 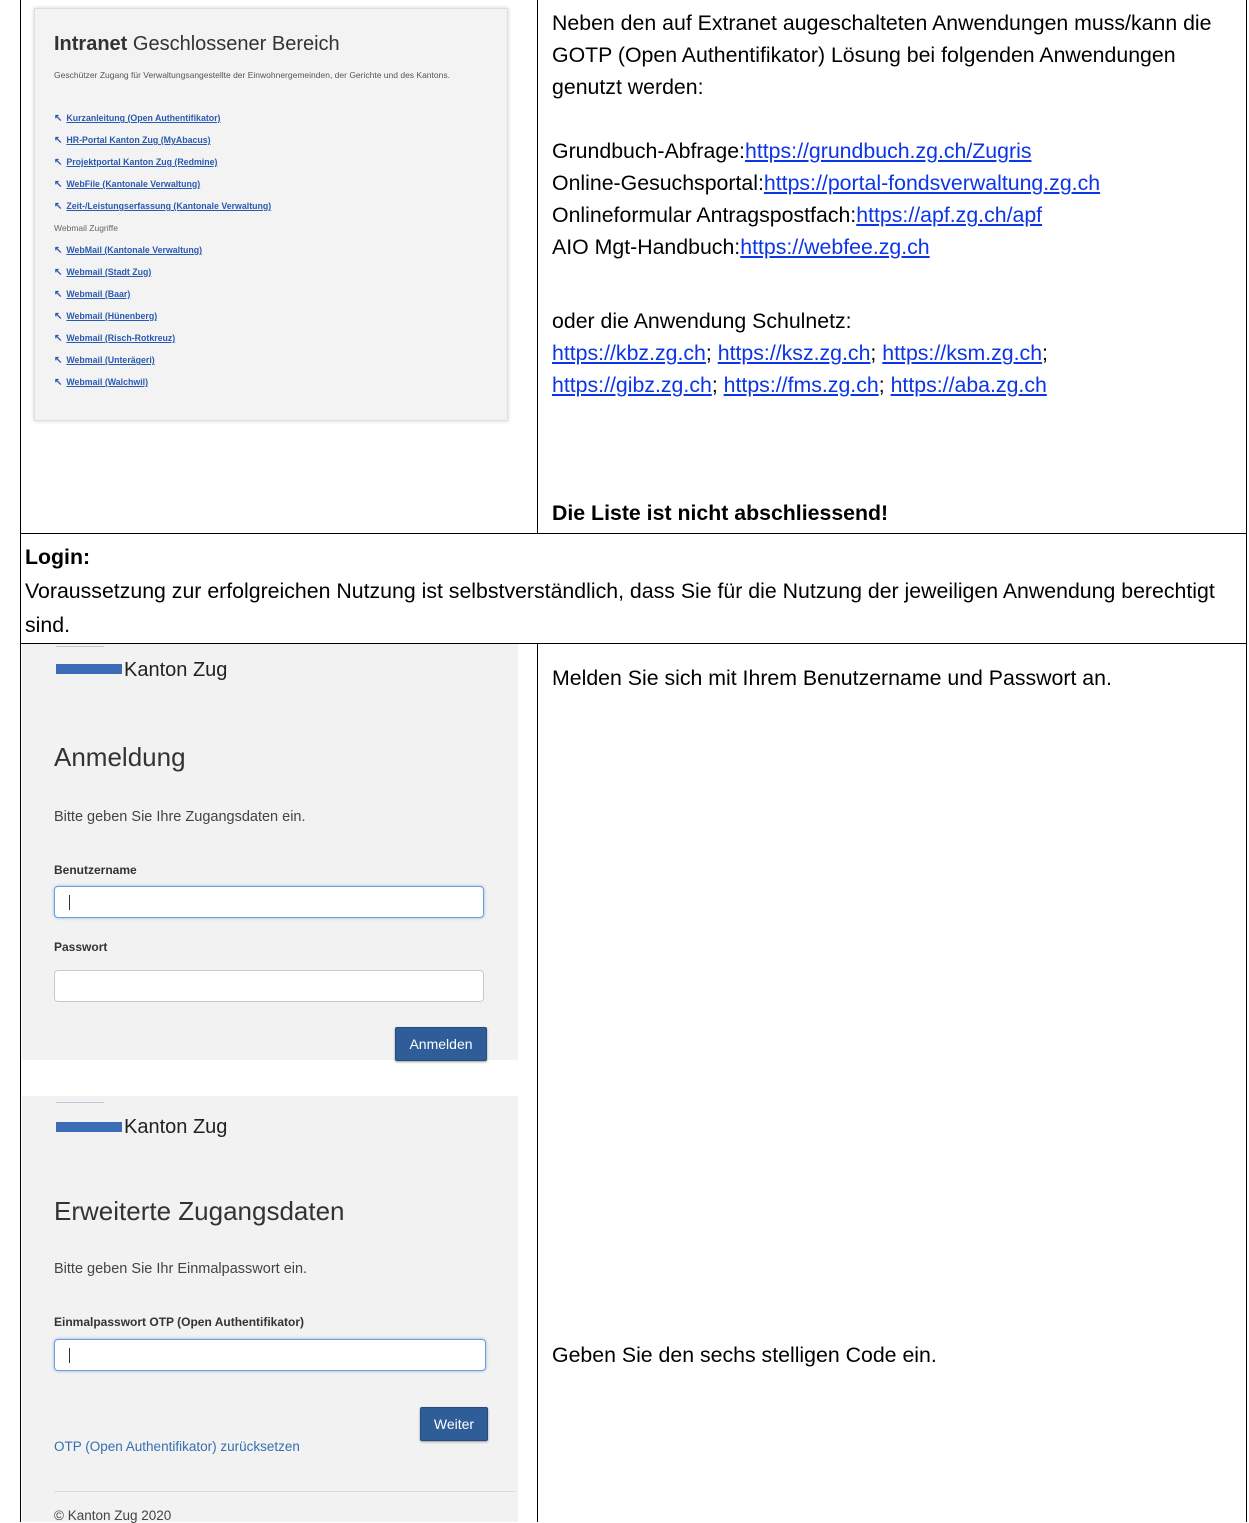 What do you see at coordinates (181, 1269) in the screenshot?
I see `otp-description: Bitte geben Sie Ihr Einmalpasswort ein.` at bounding box center [181, 1269].